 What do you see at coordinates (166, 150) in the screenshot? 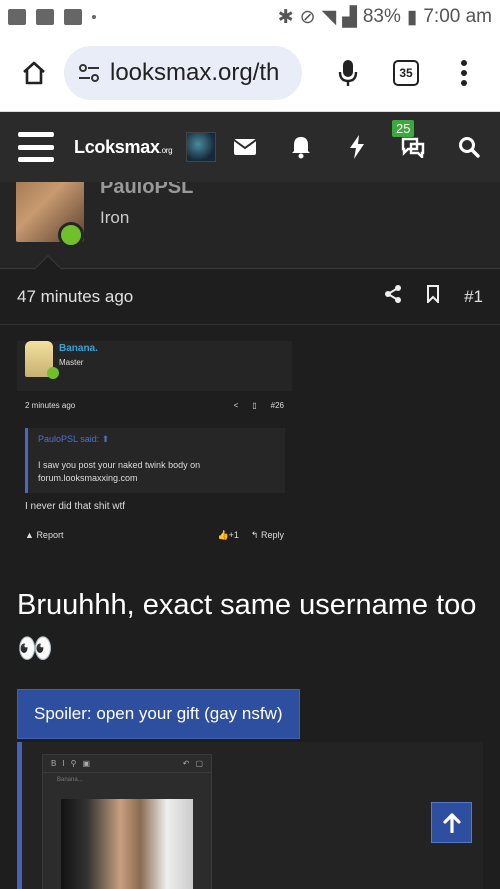
I see `logo-suffix: .org` at bounding box center [166, 150].